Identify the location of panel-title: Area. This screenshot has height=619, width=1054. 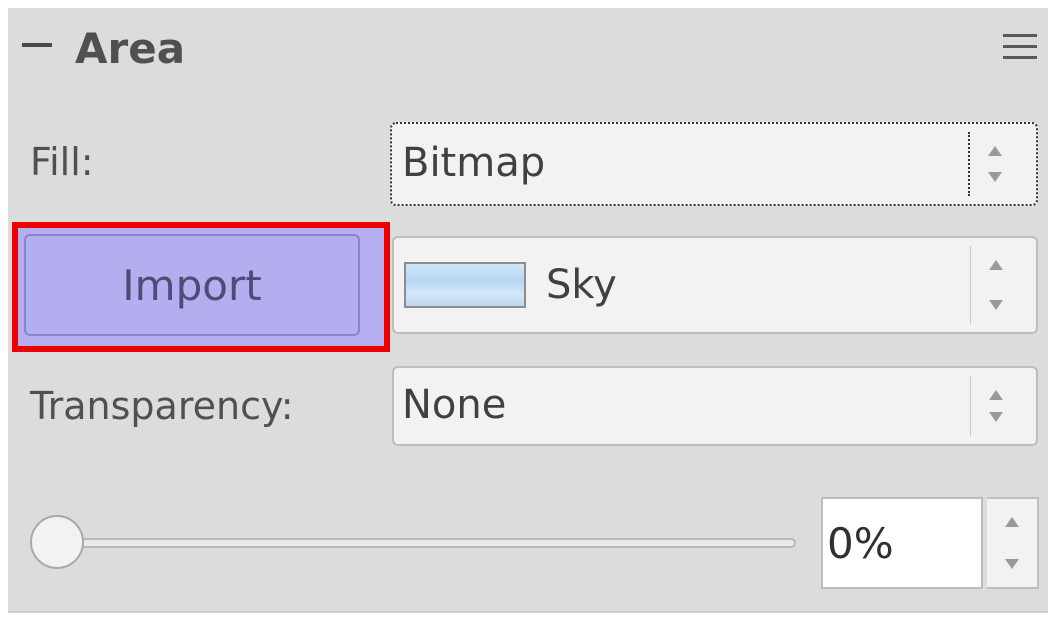
(130, 48).